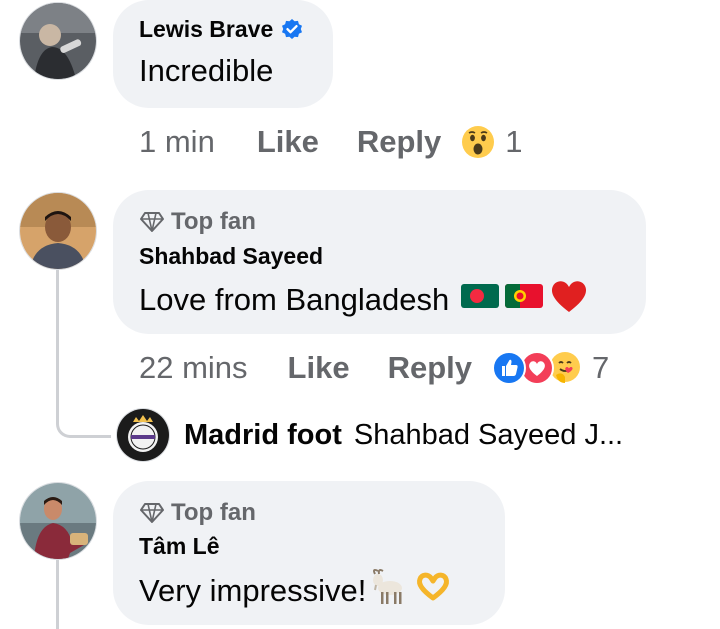 The width and height of the screenshot is (720, 629). What do you see at coordinates (550, 368) in the screenshot?
I see `reactions-summary: 7` at bounding box center [550, 368].